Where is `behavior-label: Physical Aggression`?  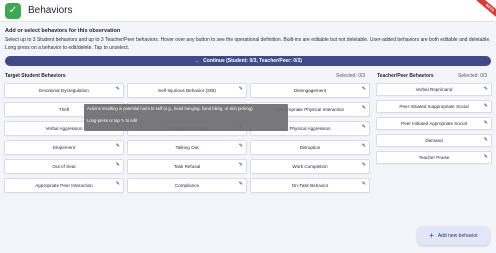 behavior-label: Physical Aggression is located at coordinates (310, 128).